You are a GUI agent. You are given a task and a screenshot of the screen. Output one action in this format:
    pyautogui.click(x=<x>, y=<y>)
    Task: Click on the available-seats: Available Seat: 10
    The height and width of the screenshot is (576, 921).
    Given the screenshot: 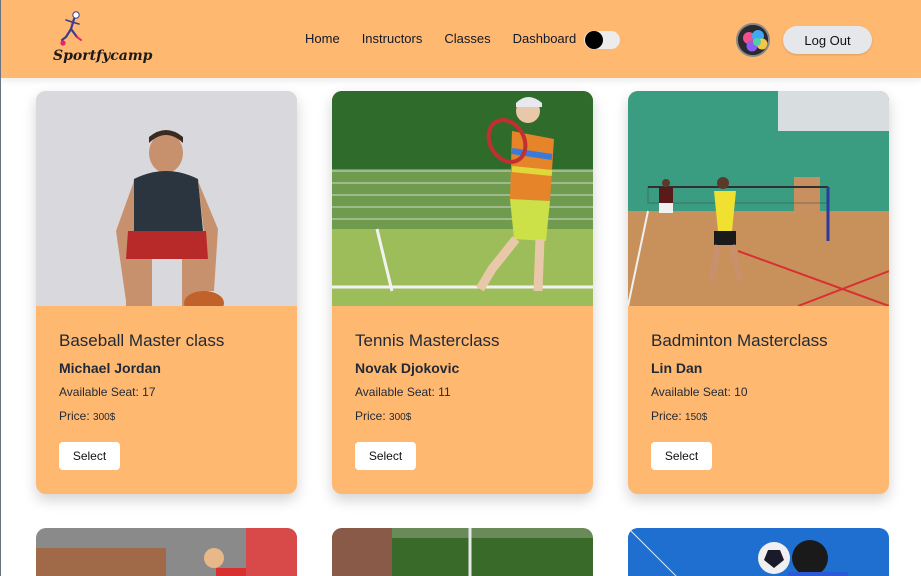 What is the action you would take?
    pyautogui.click(x=699, y=392)
    